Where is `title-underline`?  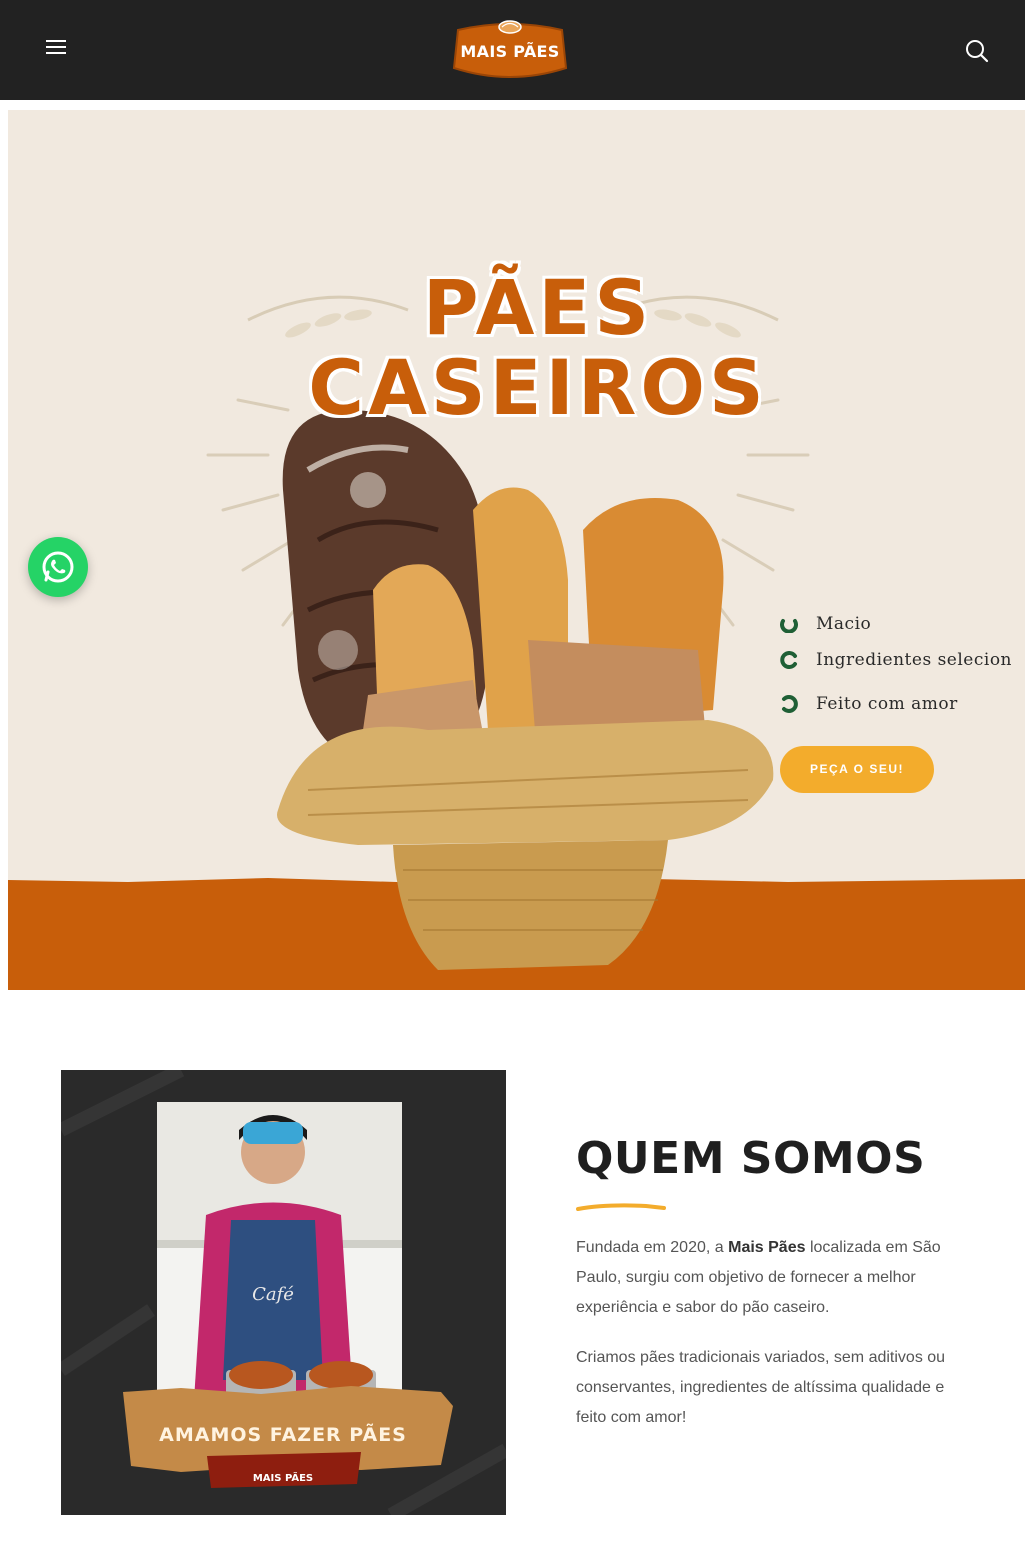
title-underline is located at coordinates (621, 1207).